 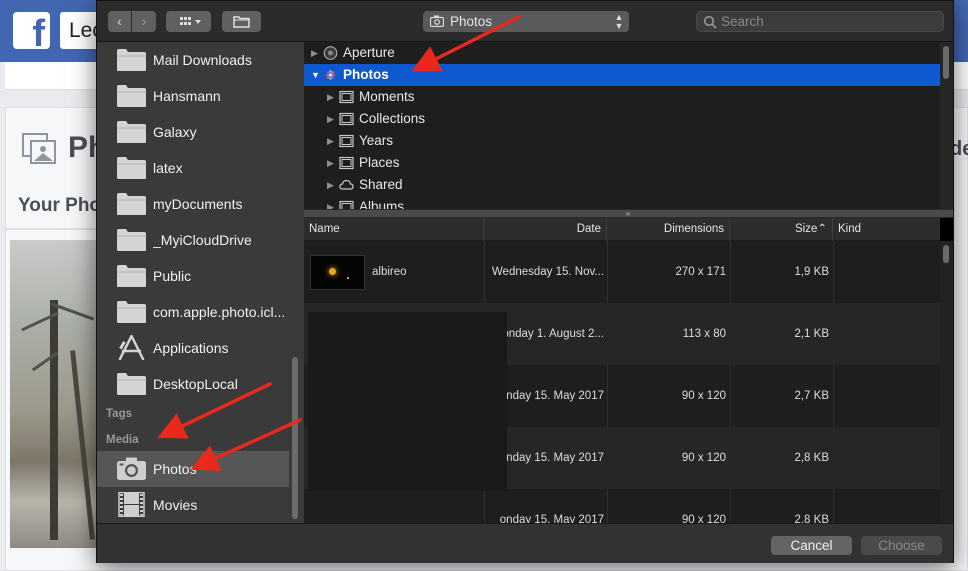 I want to click on sidebar-item-photos: Photos, so click(x=193, y=469).